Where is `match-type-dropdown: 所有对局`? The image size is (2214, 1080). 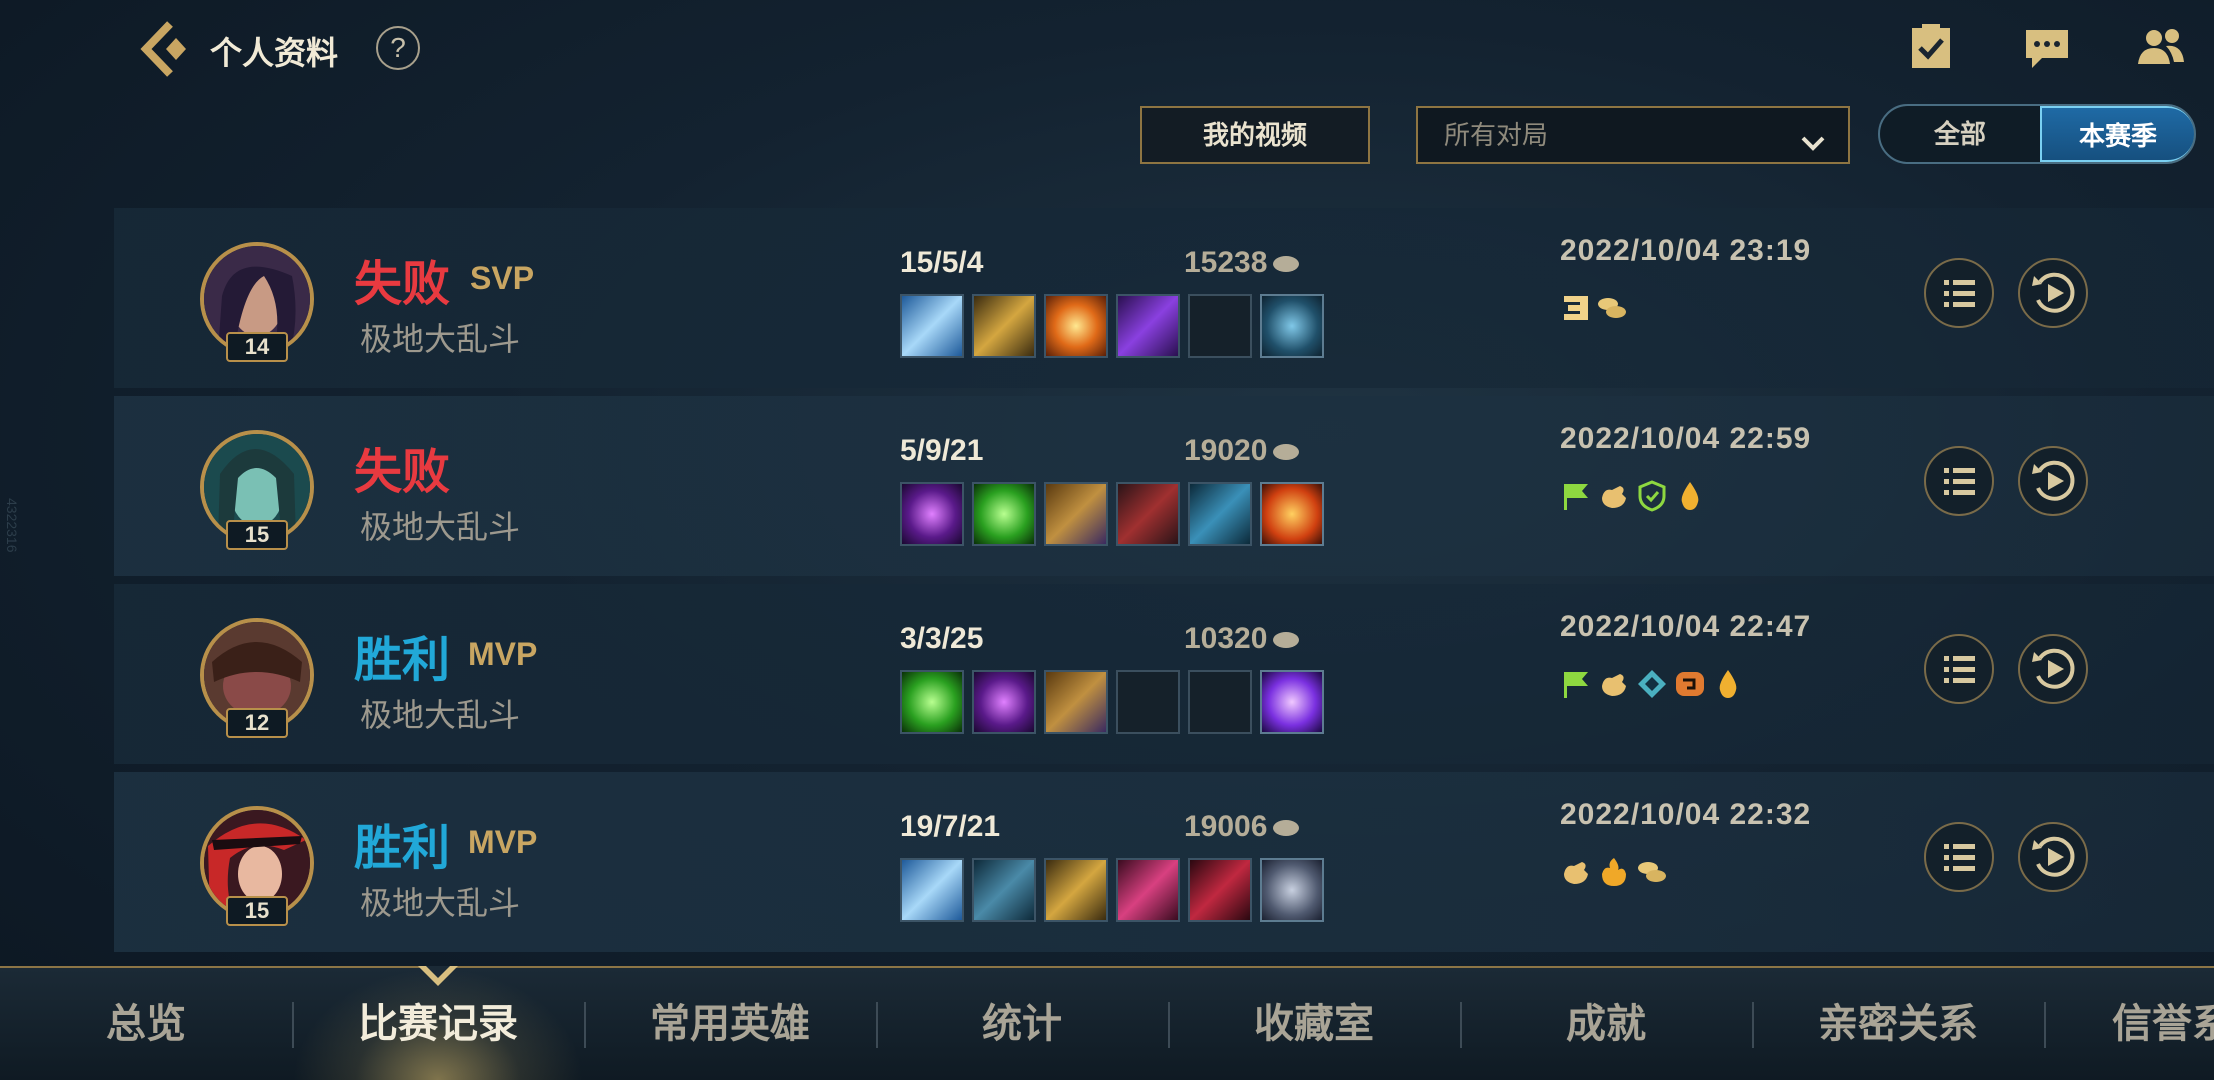 match-type-dropdown: 所有对局 is located at coordinates (1633, 135).